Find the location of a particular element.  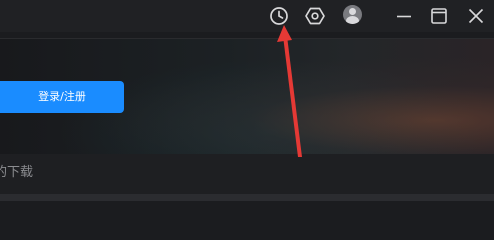

maximize-icon is located at coordinates (439, 16).